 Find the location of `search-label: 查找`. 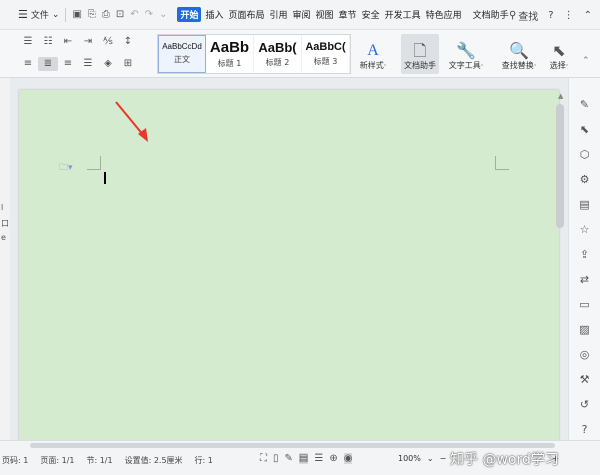

search-label: 查找 is located at coordinates (528, 17).